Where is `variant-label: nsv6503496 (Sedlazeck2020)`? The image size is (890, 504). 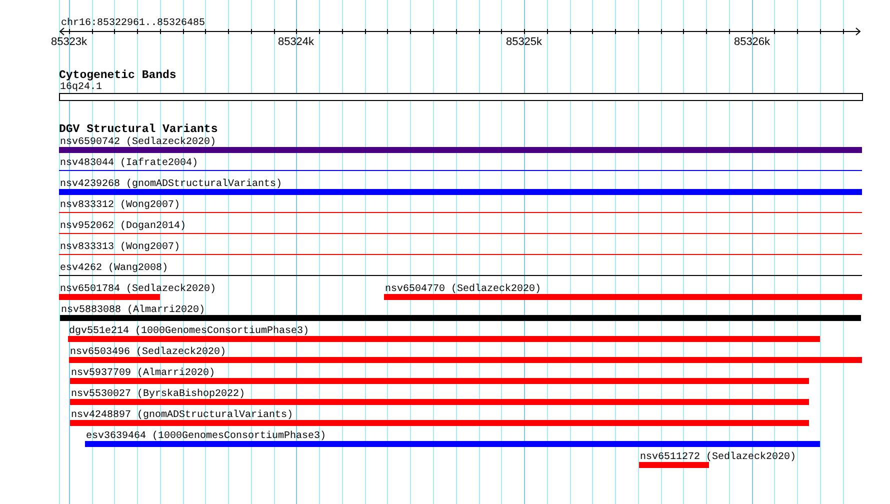
variant-label: nsv6503496 (Sedlazeck2020) is located at coordinates (148, 352).